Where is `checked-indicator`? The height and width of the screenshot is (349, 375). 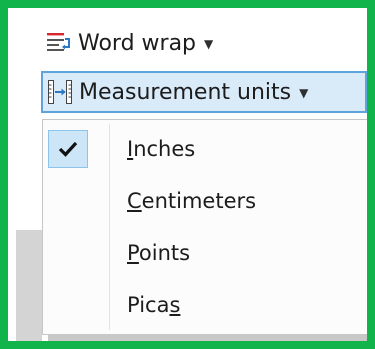
checked-indicator is located at coordinates (68, 149).